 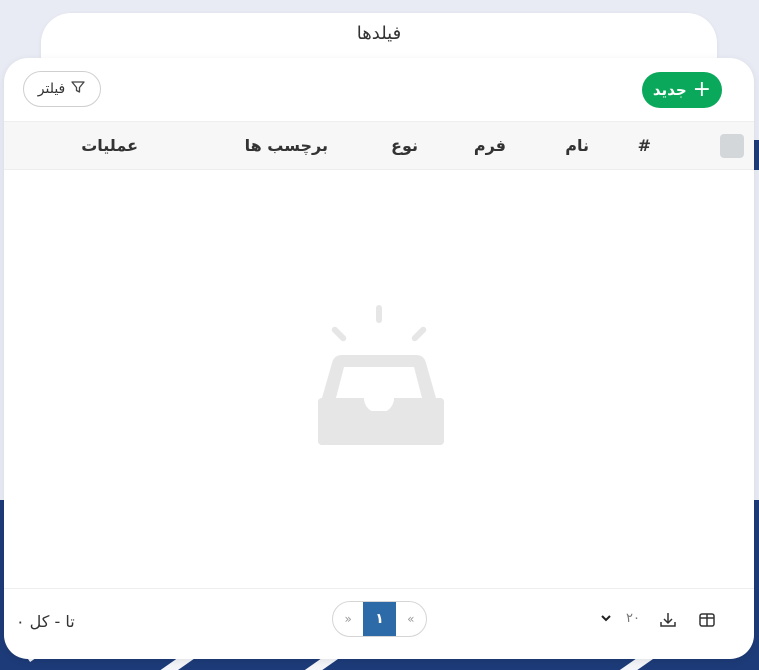 I want to click on column-header-actions: عملیات, so click(x=109, y=145).